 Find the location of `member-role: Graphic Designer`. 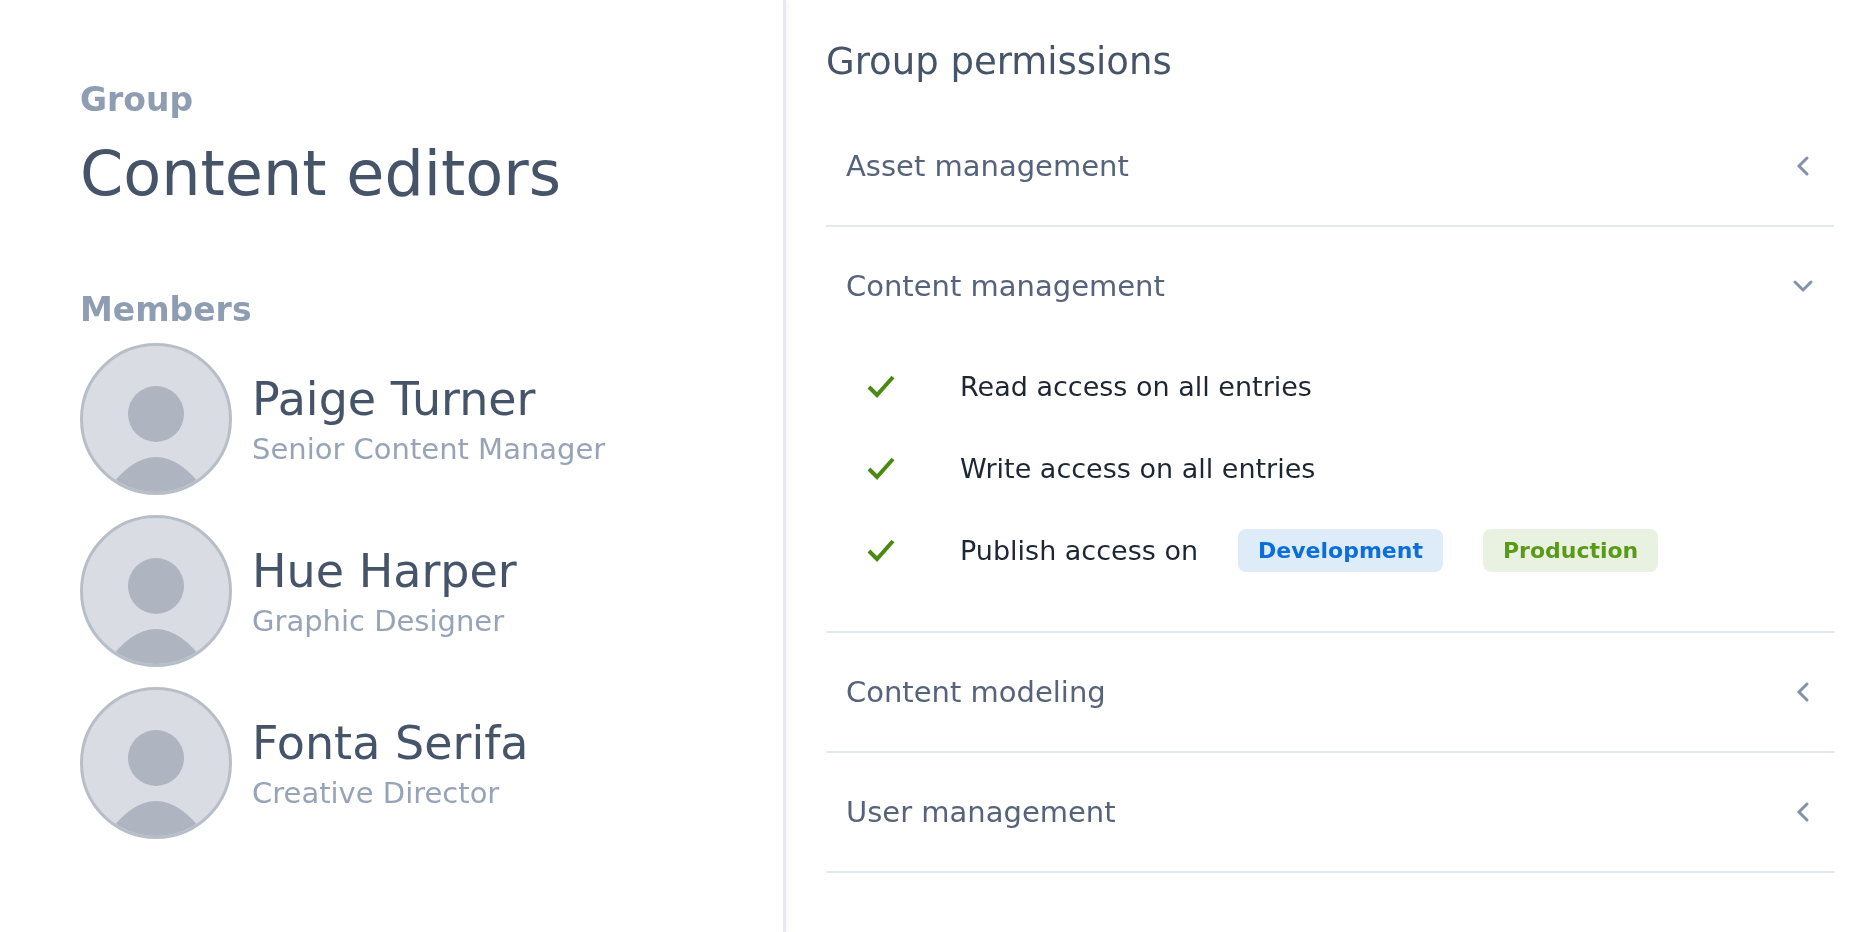

member-role: Graphic Designer is located at coordinates (379, 621).